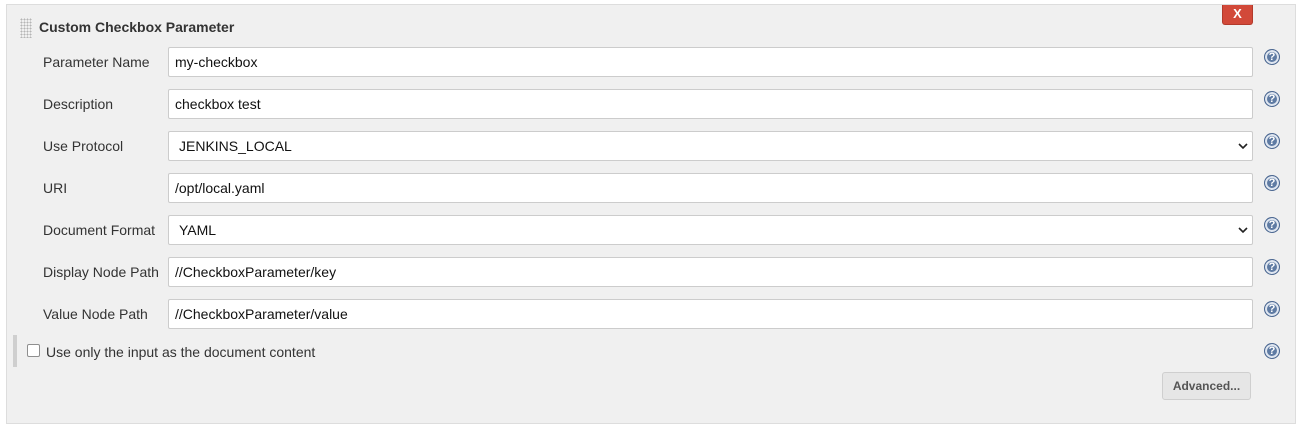 This screenshot has height=427, width=1299. Describe the element at coordinates (101, 272) in the screenshot. I see `display-node-path-label: Display Node Path` at that location.